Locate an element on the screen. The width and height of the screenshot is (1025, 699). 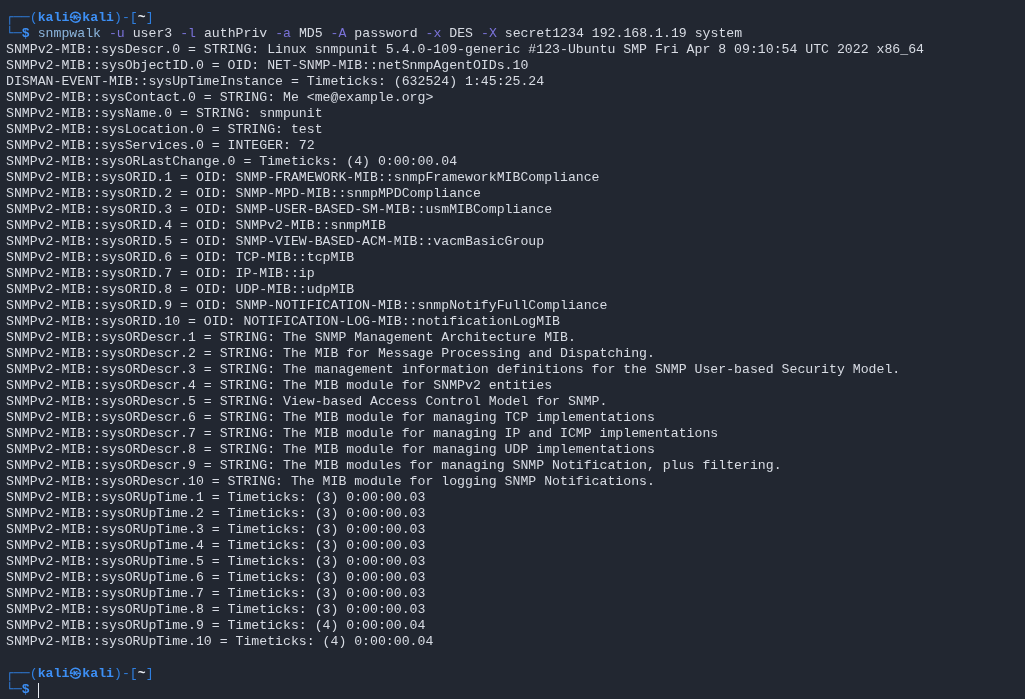
output-line: SNMPv2-MIB::sysORDescr.7 = STRING: The MIB module for managing IP and ICMP implementations is located at coordinates (362, 434).